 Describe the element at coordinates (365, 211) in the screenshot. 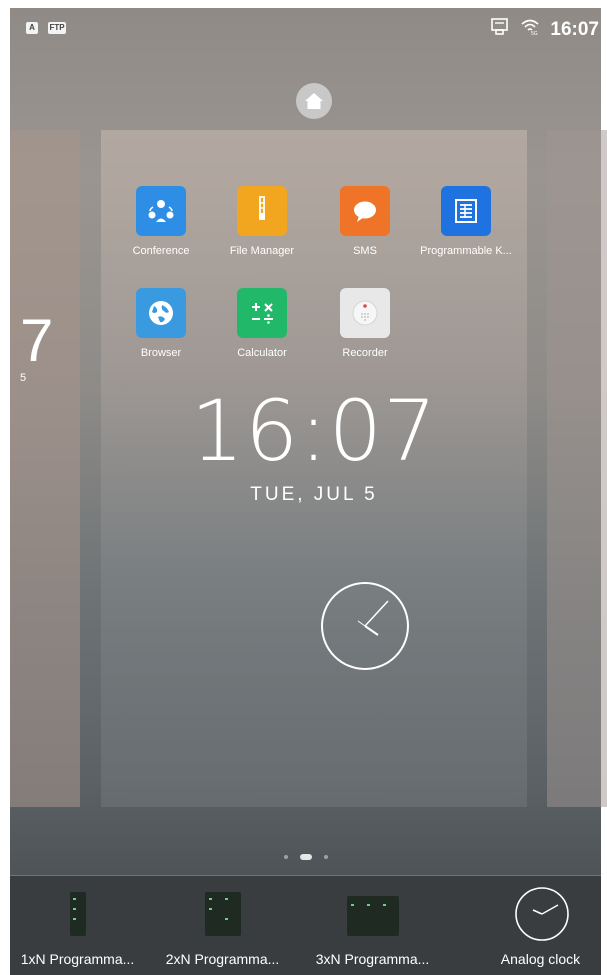

I see `sms-icon` at that location.